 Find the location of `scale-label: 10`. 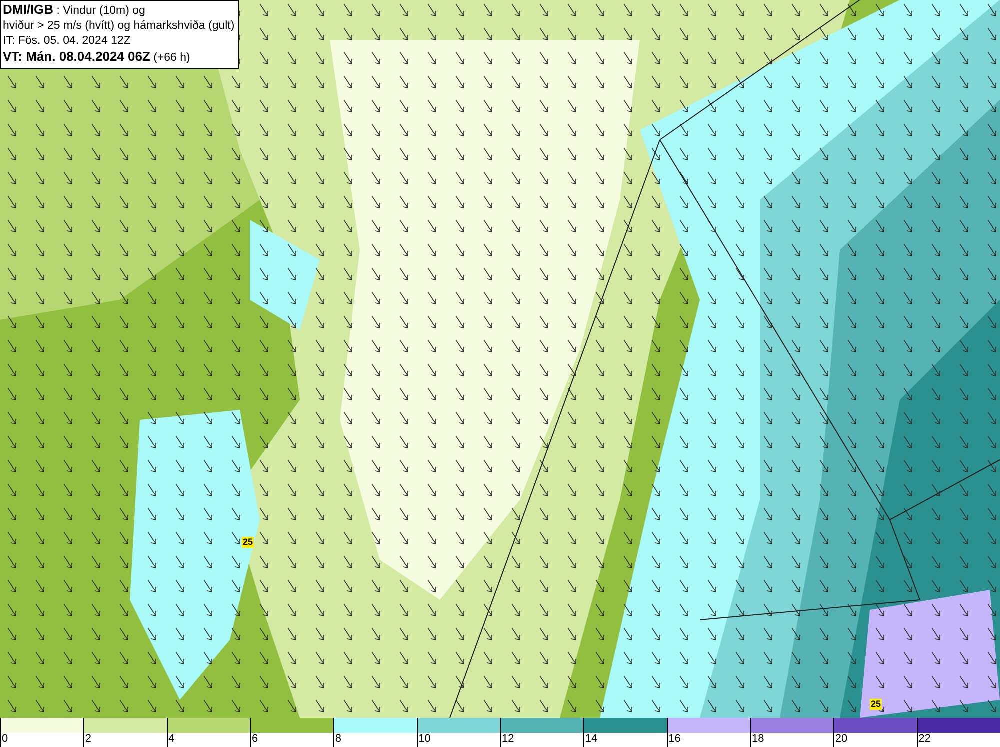

scale-label: 10 is located at coordinates (424, 739).